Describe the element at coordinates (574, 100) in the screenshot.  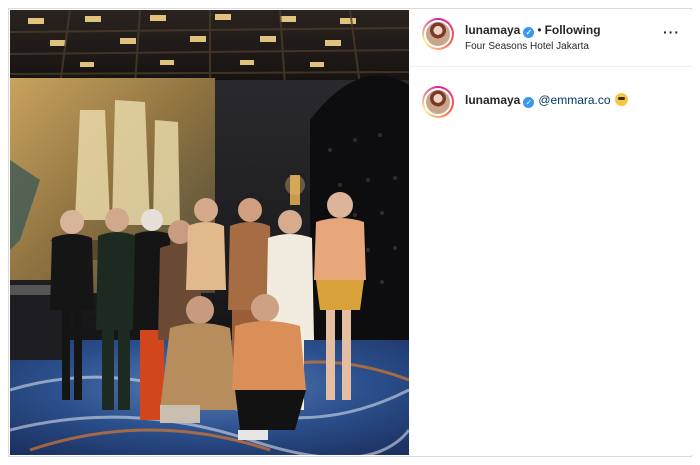
I see `mention-link: @emmara.co` at that location.